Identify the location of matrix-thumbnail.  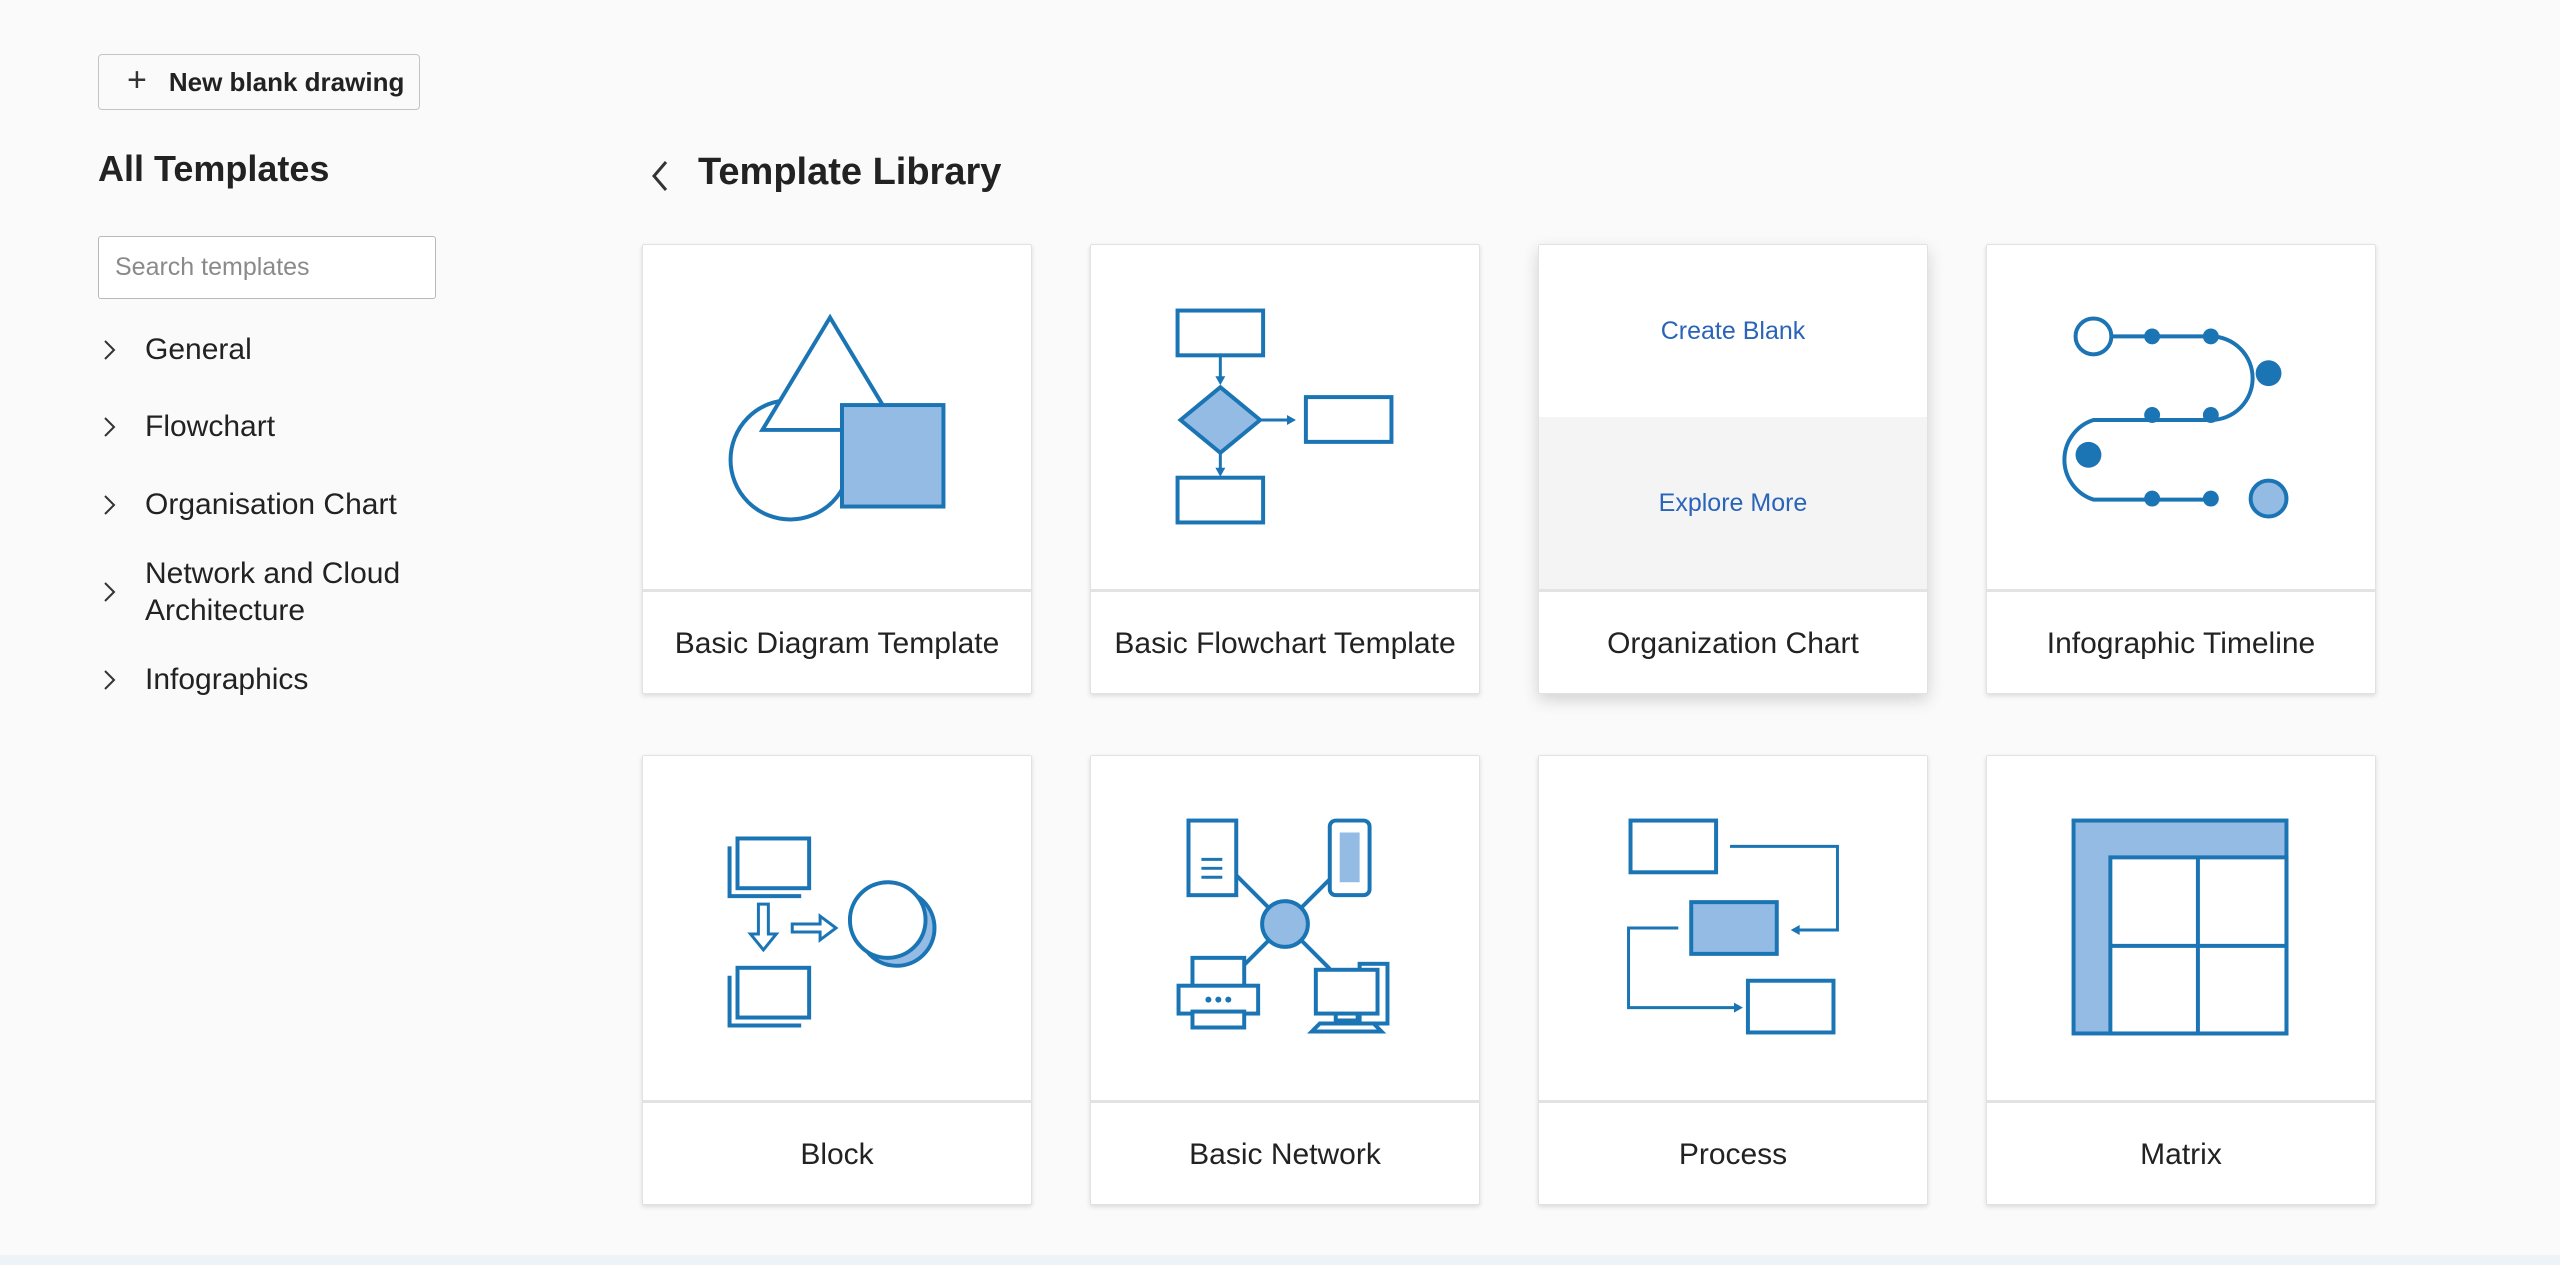
(2181, 928).